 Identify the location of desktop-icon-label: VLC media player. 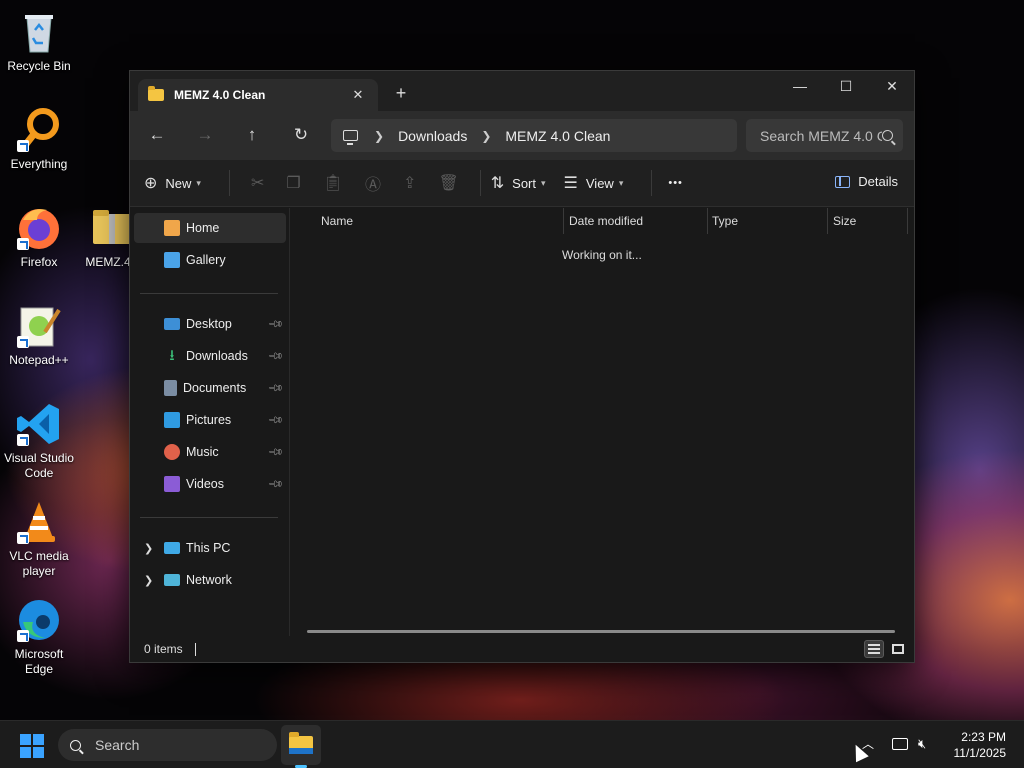
(39, 563).